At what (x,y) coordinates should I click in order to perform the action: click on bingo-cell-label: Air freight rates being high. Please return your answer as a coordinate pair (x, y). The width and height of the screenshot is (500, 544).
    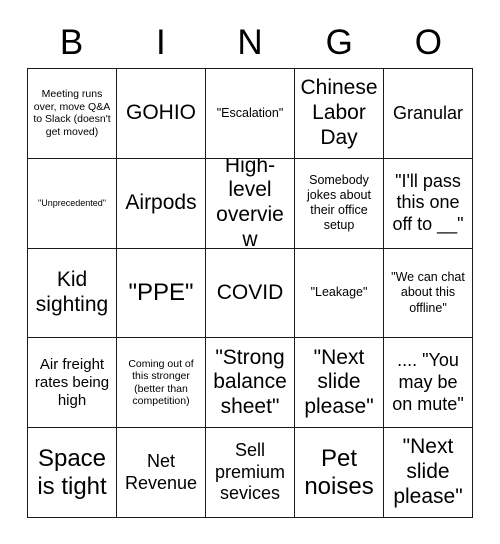
    Looking at the image, I should click on (72, 382).